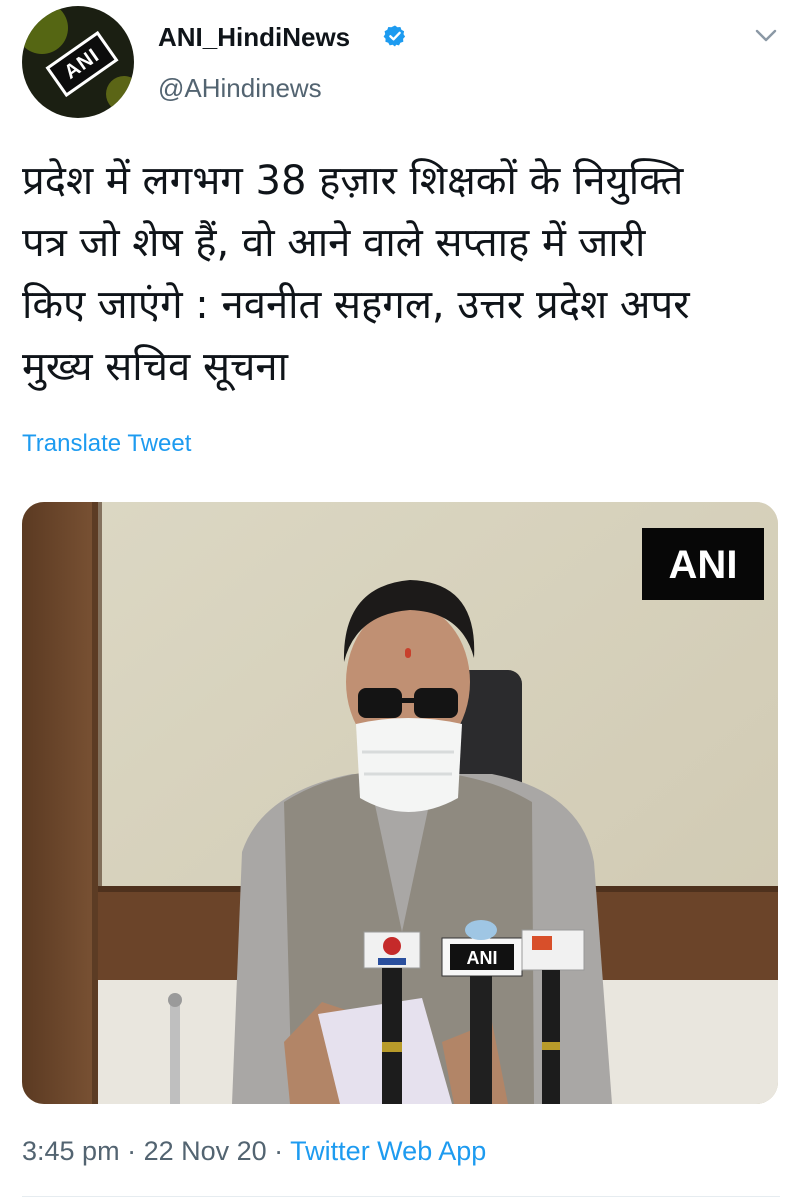 The height and width of the screenshot is (1200, 802). What do you see at coordinates (482, 958) in the screenshot?
I see `svg-text: ANI` at bounding box center [482, 958].